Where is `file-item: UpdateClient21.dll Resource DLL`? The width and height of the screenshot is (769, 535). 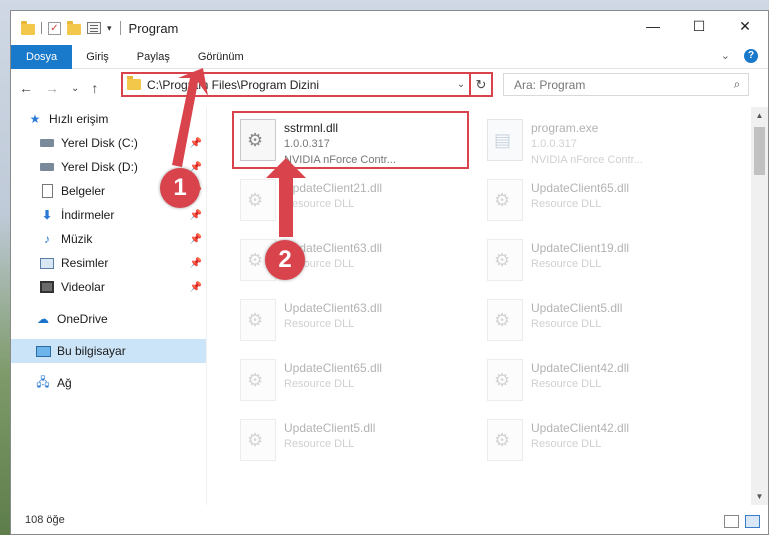 file-item: UpdateClient21.dll Resource DLL is located at coordinates (354, 201).